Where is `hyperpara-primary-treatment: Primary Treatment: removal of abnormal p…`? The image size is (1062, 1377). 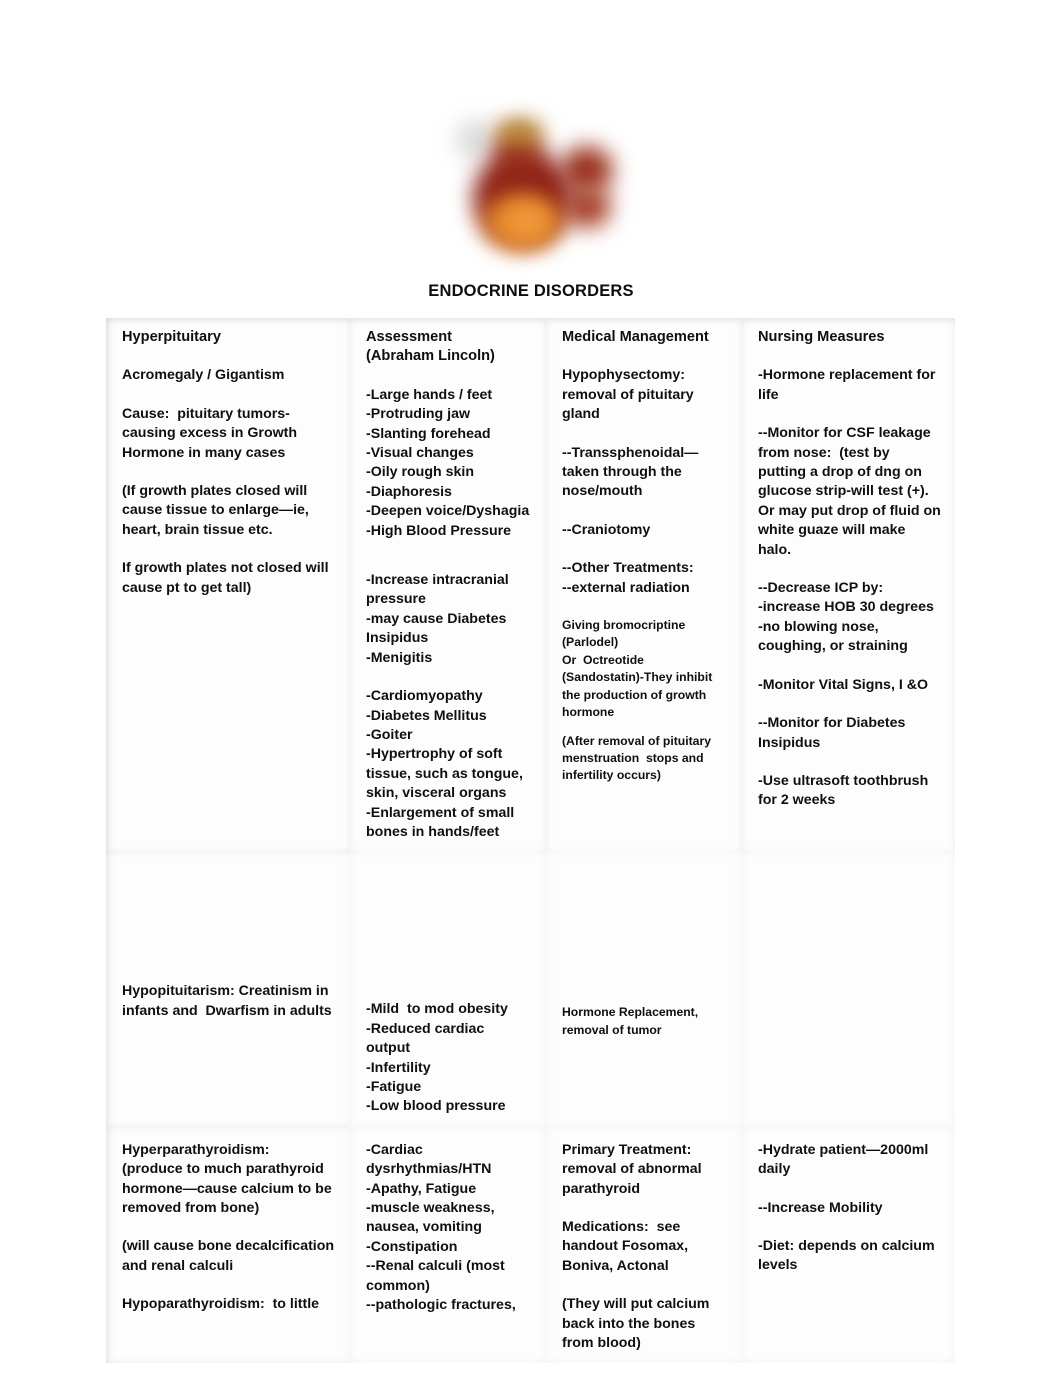 hyperpara-primary-treatment: Primary Treatment: removal of abnormal p… is located at coordinates (632, 1169).